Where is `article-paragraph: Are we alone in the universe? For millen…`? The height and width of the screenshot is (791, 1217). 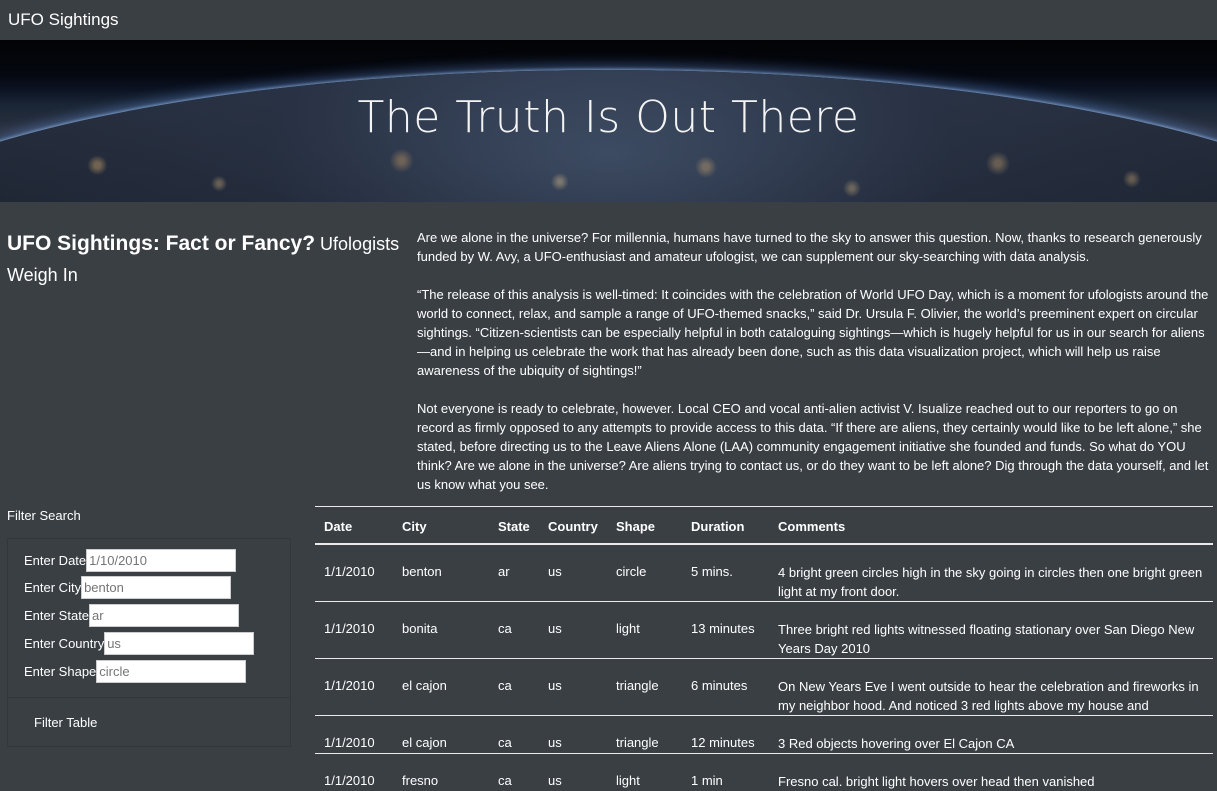
article-paragraph: Are we alone in the universe? For millen… is located at coordinates (809, 247).